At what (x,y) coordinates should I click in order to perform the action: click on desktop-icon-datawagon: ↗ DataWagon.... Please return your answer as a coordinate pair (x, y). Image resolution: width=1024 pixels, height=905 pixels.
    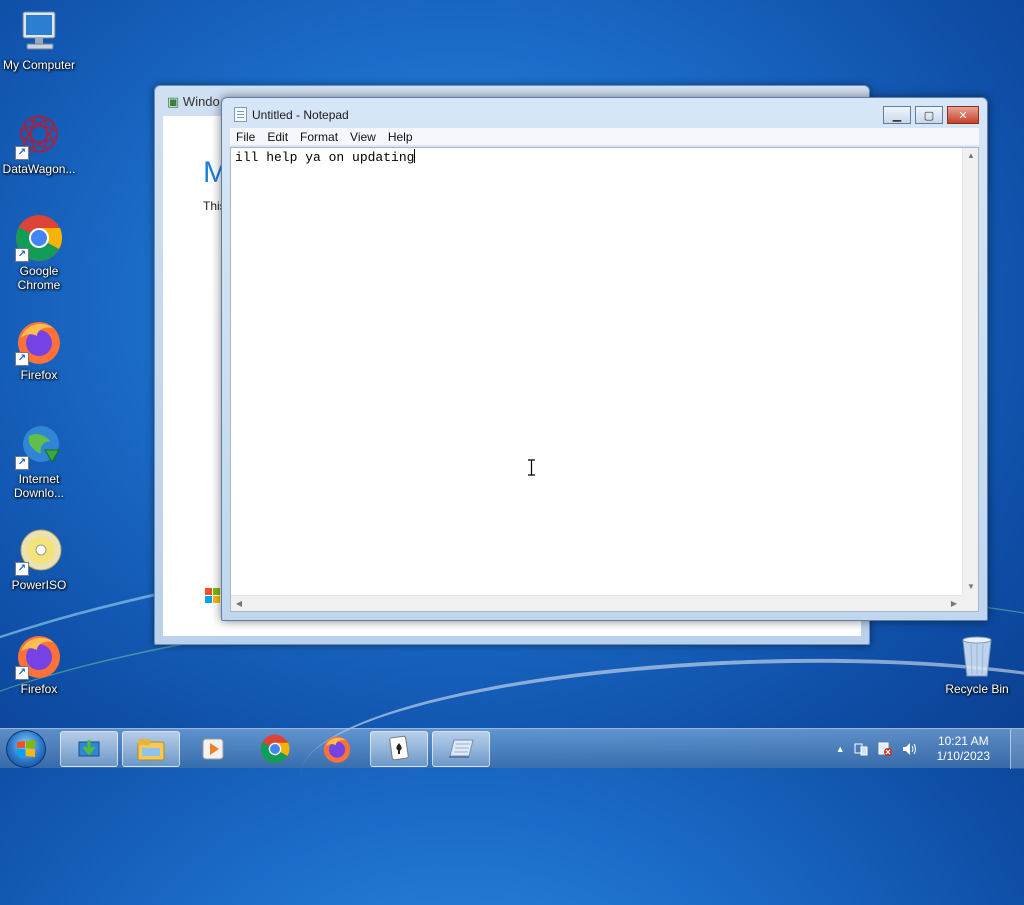
    Looking at the image, I should click on (39, 144).